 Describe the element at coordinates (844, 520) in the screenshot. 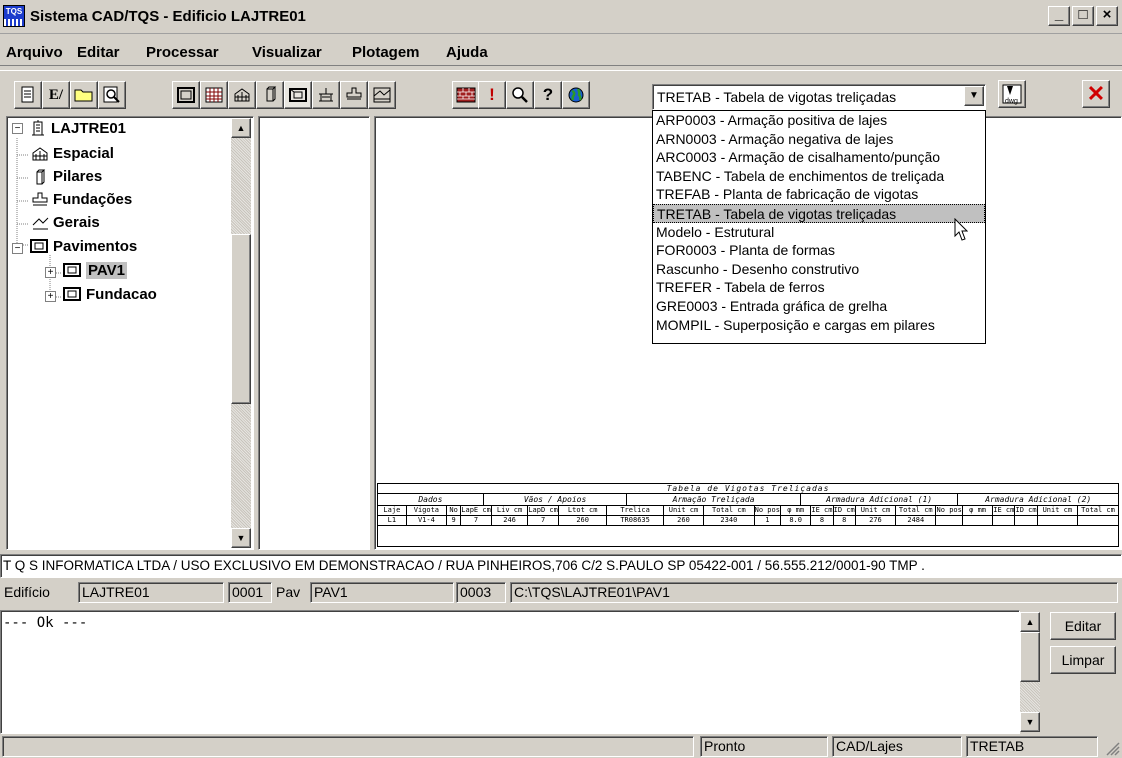

I see `cell: 8` at that location.